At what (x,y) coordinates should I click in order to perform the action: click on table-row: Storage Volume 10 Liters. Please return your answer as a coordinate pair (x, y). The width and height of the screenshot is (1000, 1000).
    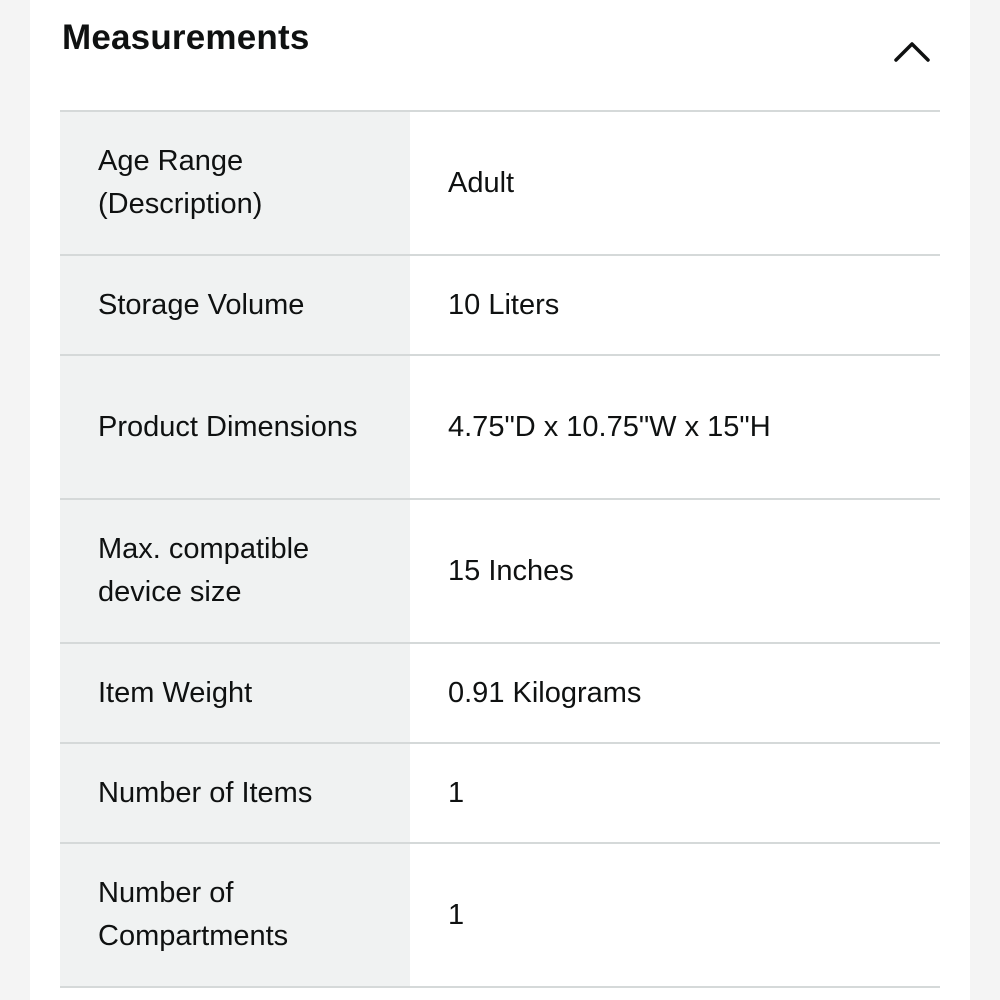
    Looking at the image, I should click on (500, 305).